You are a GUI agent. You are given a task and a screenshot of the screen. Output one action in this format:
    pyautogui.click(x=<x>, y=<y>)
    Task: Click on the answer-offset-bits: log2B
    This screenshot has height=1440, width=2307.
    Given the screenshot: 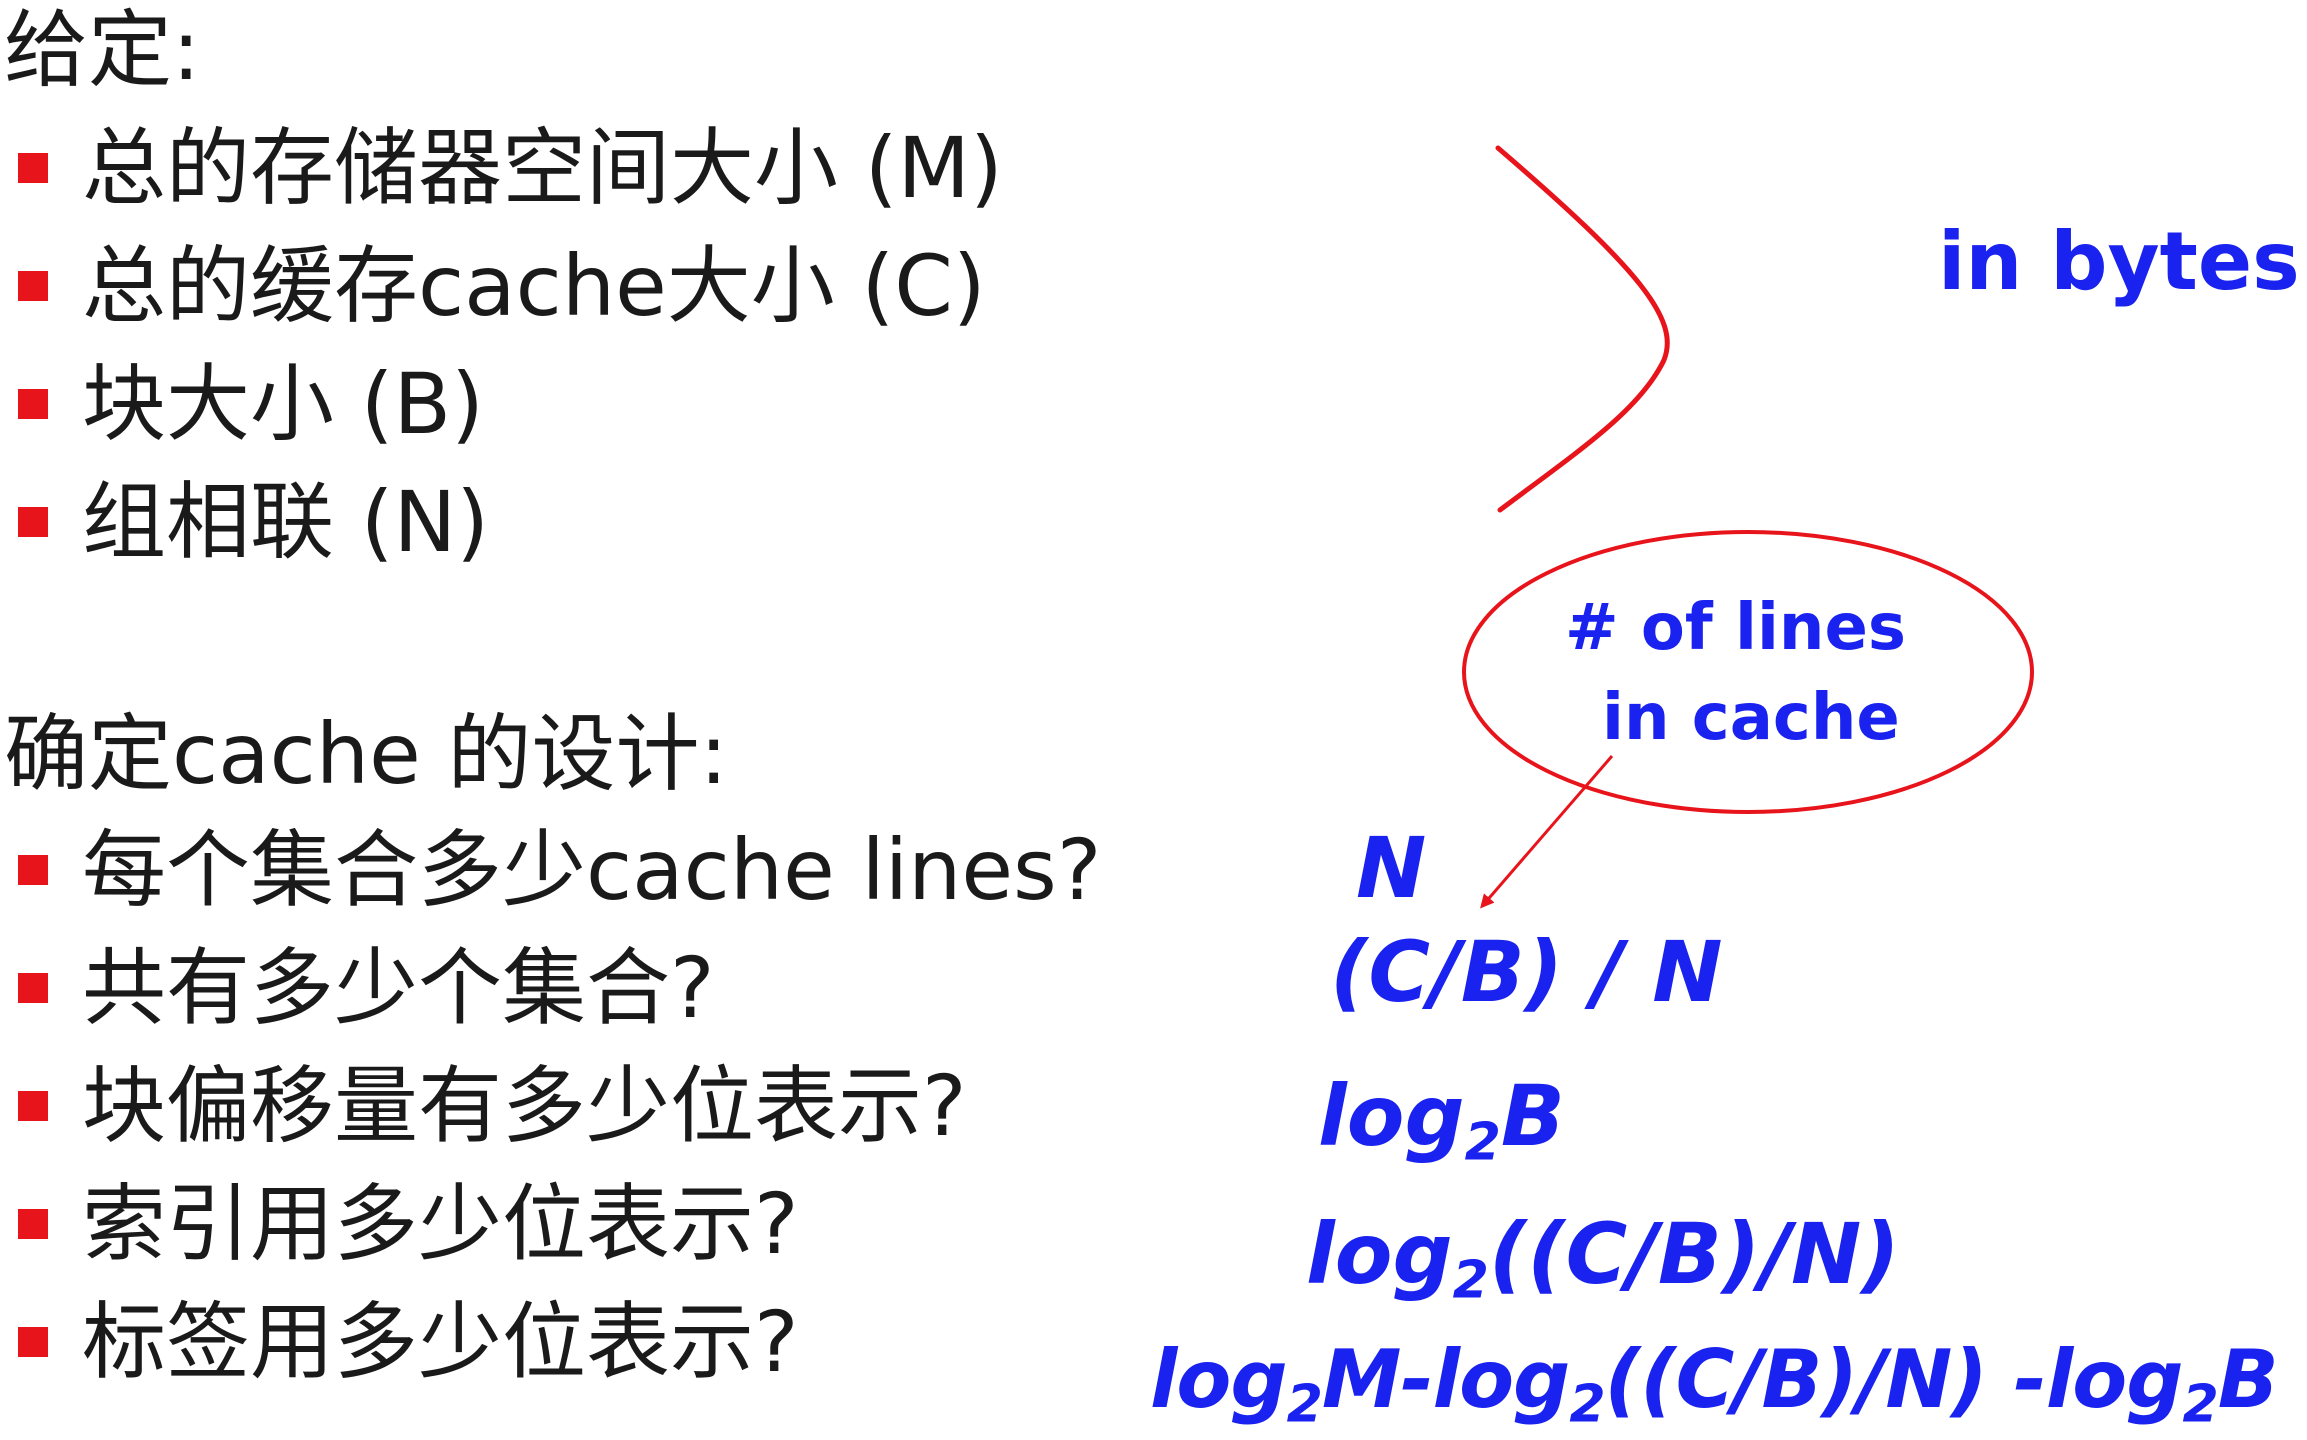 What is the action you would take?
    pyautogui.click(x=1441, y=1121)
    